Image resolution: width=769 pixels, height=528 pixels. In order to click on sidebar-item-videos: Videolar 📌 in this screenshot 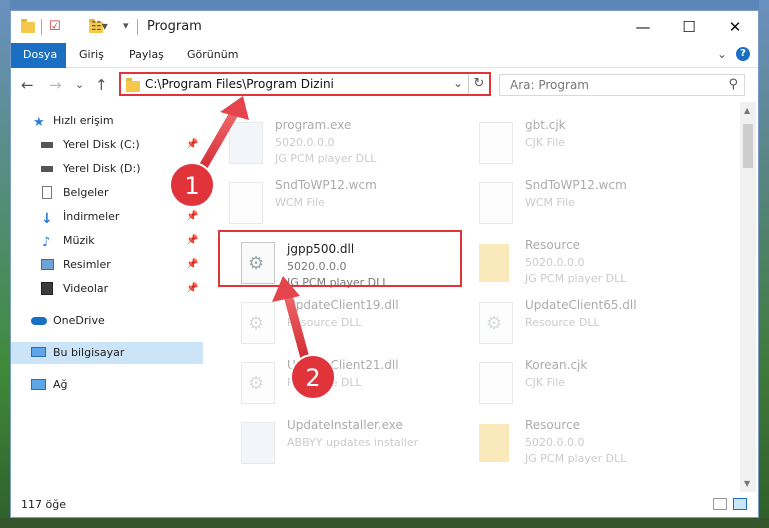, I will do `click(107, 289)`.